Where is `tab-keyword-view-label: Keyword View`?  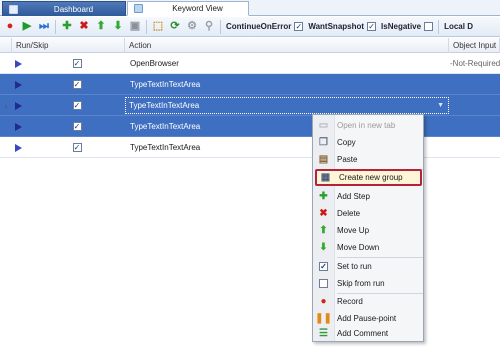 tab-keyword-view-label: Keyword View is located at coordinates (197, 8).